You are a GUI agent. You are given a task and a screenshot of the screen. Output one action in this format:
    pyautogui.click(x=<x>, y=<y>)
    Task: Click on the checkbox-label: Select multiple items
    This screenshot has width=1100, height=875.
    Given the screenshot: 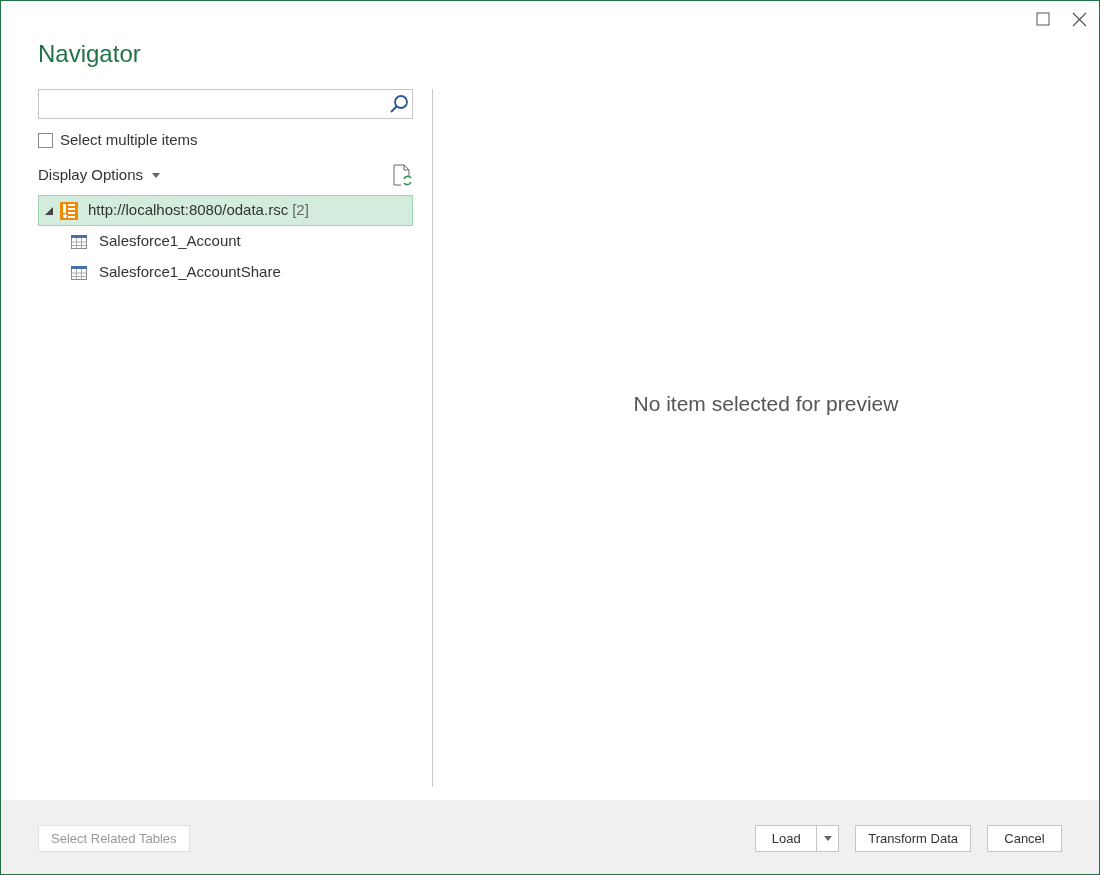 What is the action you would take?
    pyautogui.click(x=129, y=140)
    